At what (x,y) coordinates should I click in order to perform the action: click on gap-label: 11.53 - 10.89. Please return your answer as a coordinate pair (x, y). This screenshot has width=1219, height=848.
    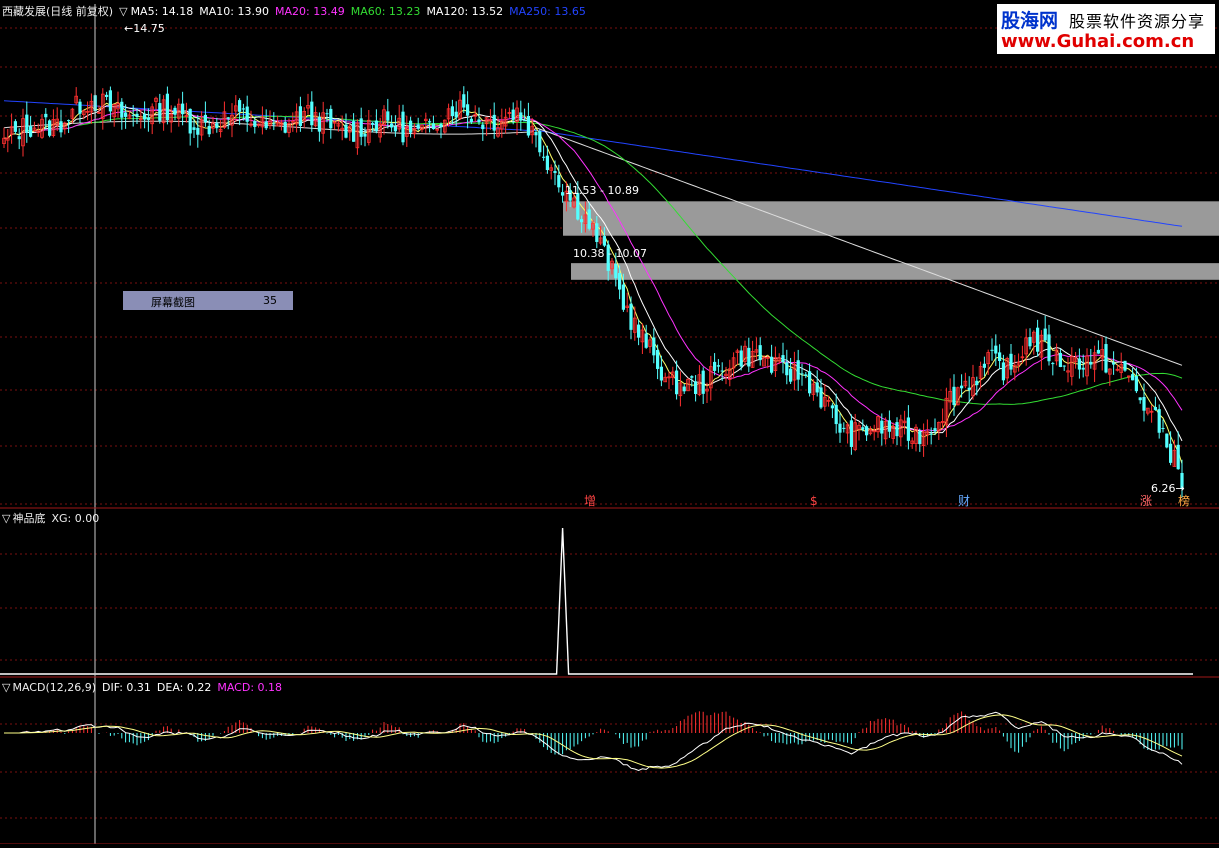
    Looking at the image, I should click on (602, 190).